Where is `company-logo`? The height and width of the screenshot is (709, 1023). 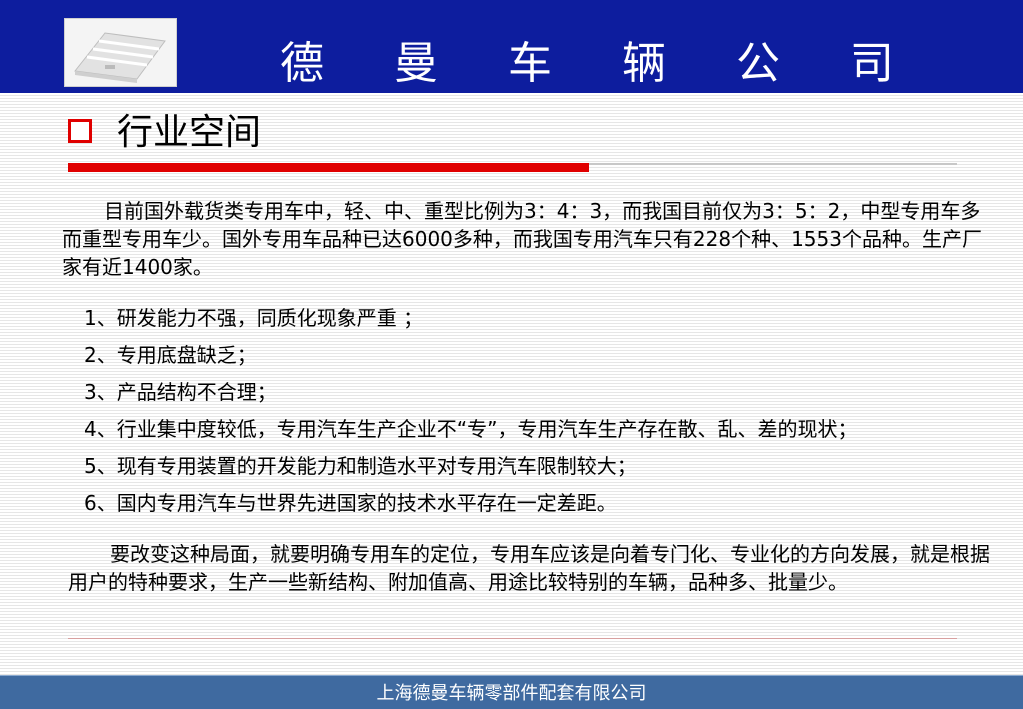 company-logo is located at coordinates (120, 52).